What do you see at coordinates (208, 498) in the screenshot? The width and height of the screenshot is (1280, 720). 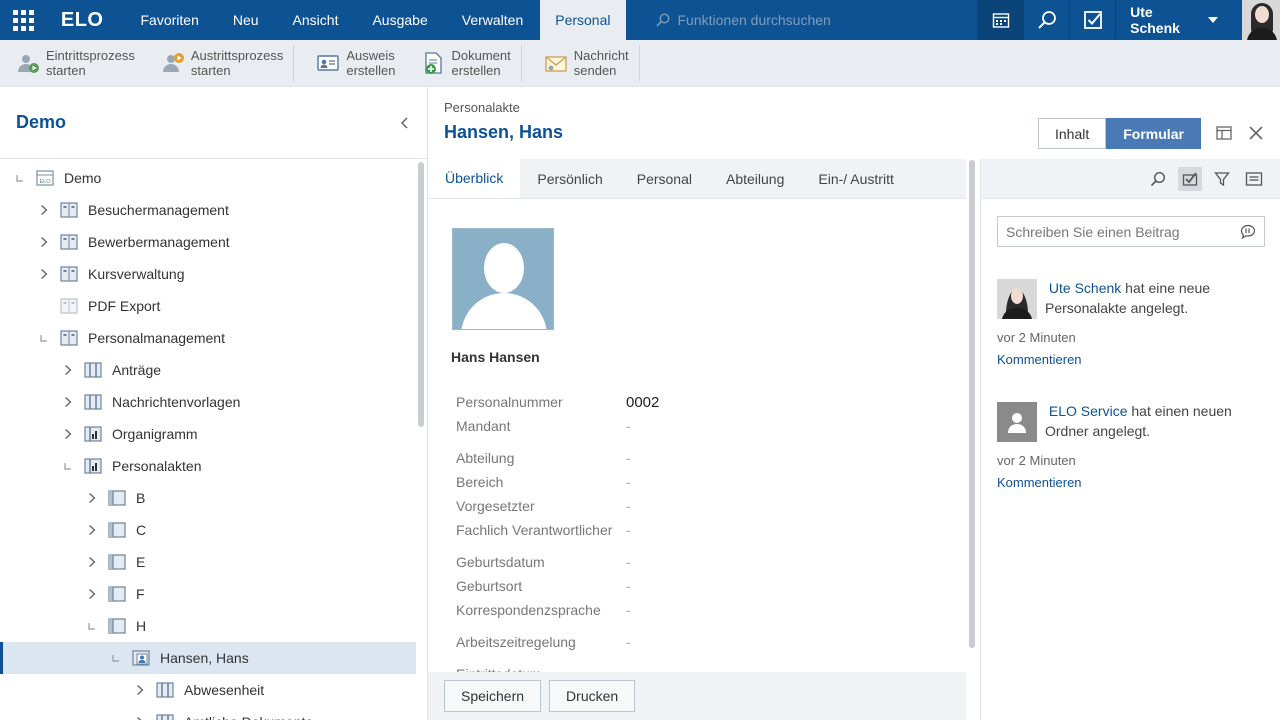 I see `tree-item: B` at bounding box center [208, 498].